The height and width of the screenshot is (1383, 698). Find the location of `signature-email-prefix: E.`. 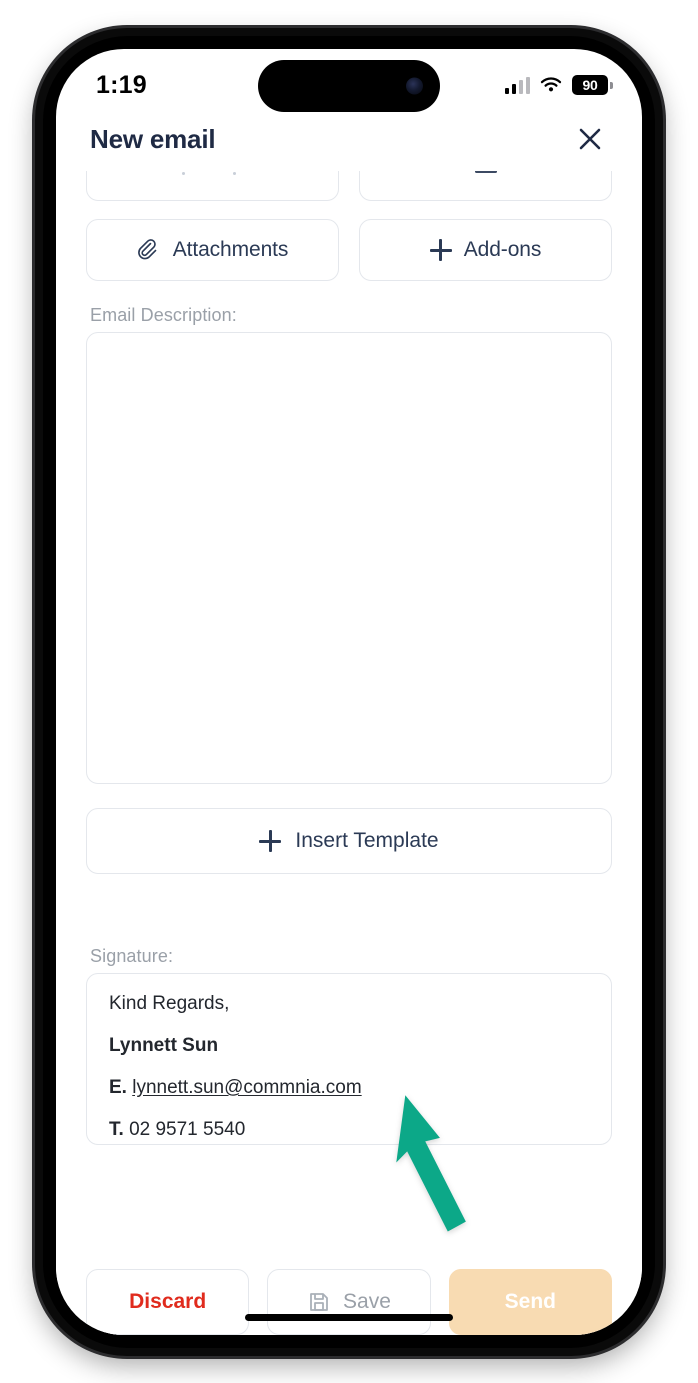

signature-email-prefix: E. is located at coordinates (118, 1087).